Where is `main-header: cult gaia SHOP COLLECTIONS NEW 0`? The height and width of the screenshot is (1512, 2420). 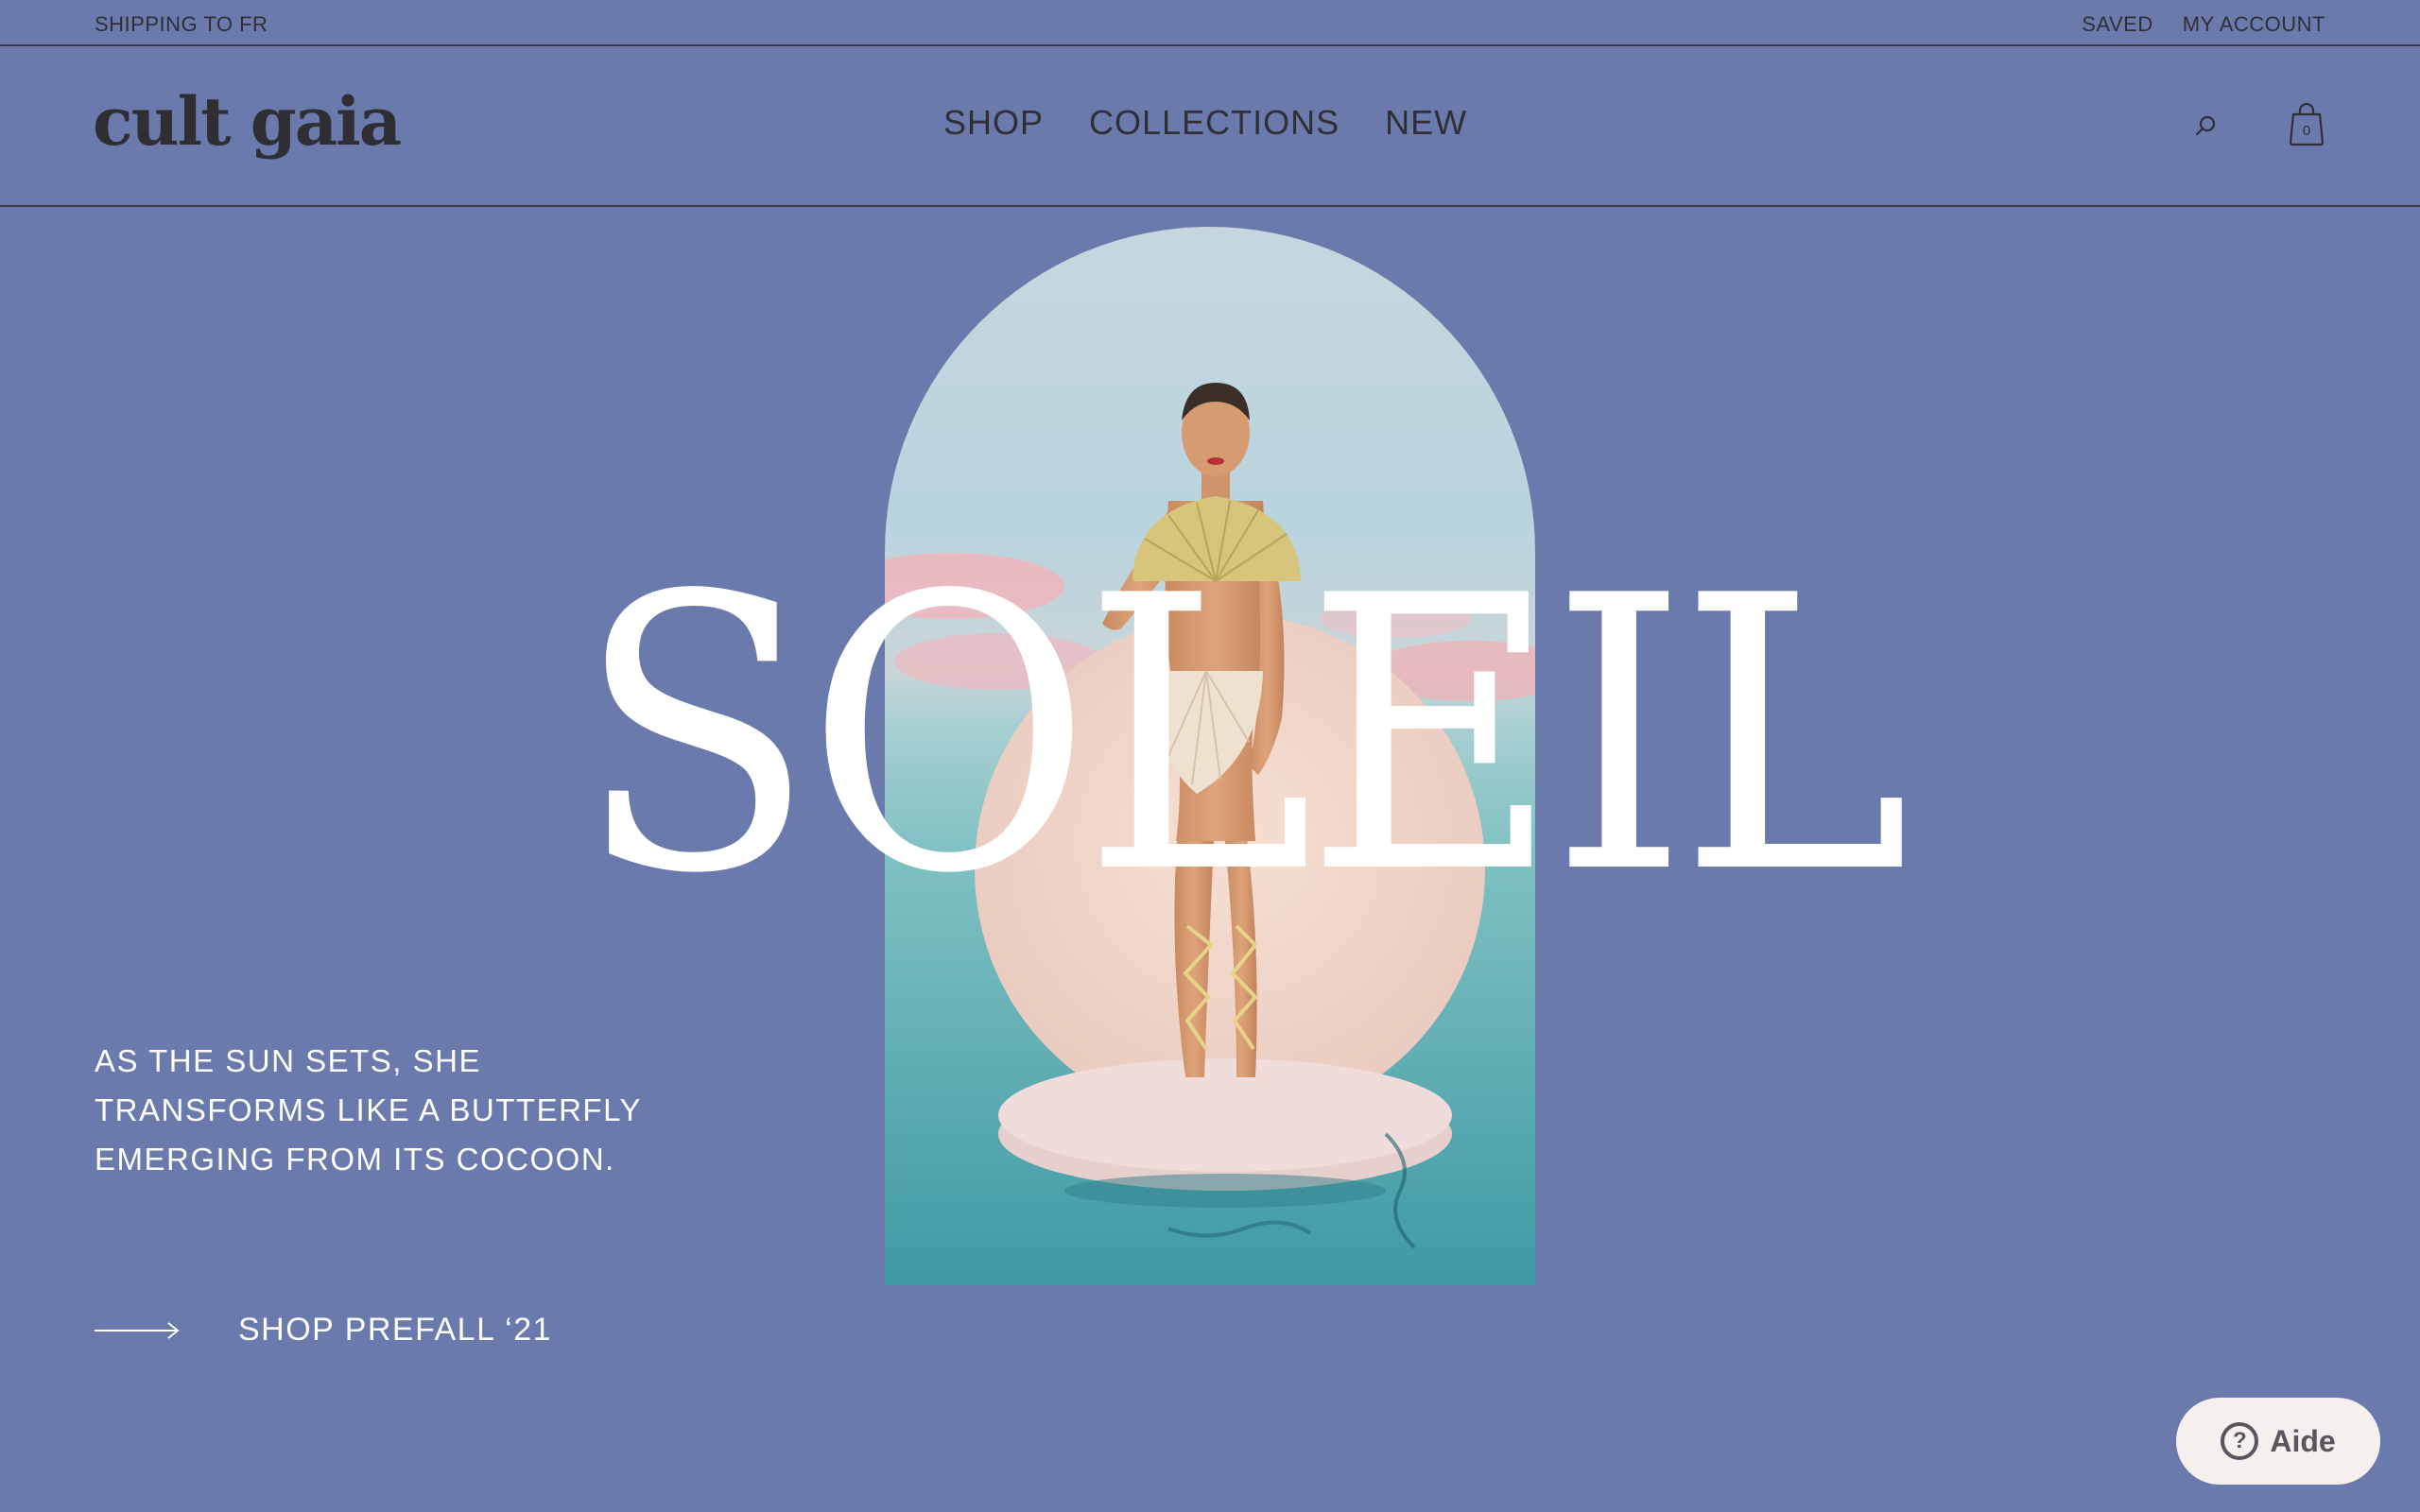 main-header: cult gaia SHOP COLLECTIONS NEW 0 is located at coordinates (1210, 126).